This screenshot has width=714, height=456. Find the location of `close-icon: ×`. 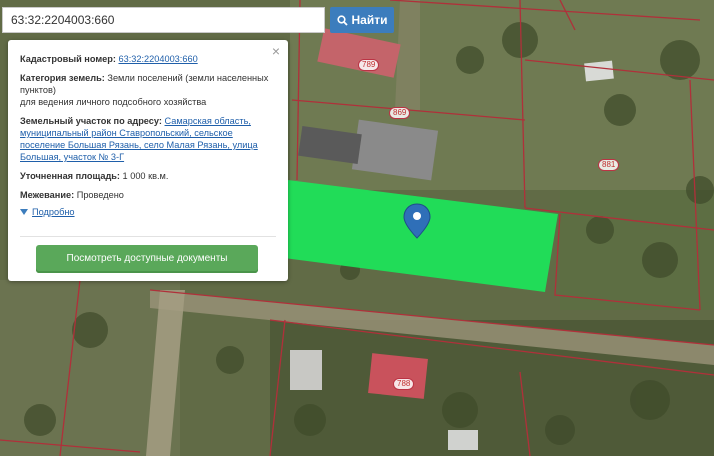

close-icon: × is located at coordinates (276, 51).